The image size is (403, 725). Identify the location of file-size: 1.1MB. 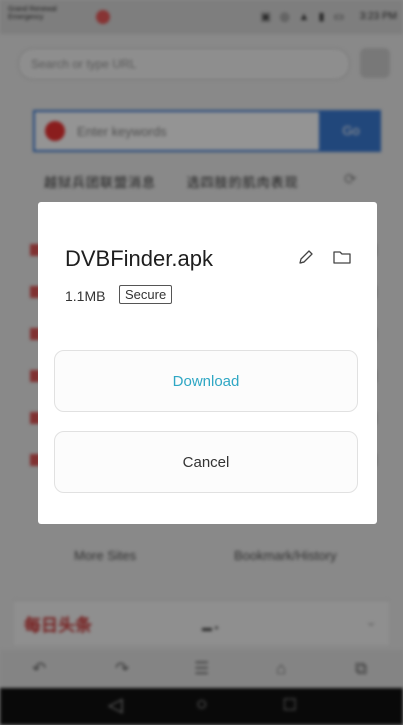
(85, 296).